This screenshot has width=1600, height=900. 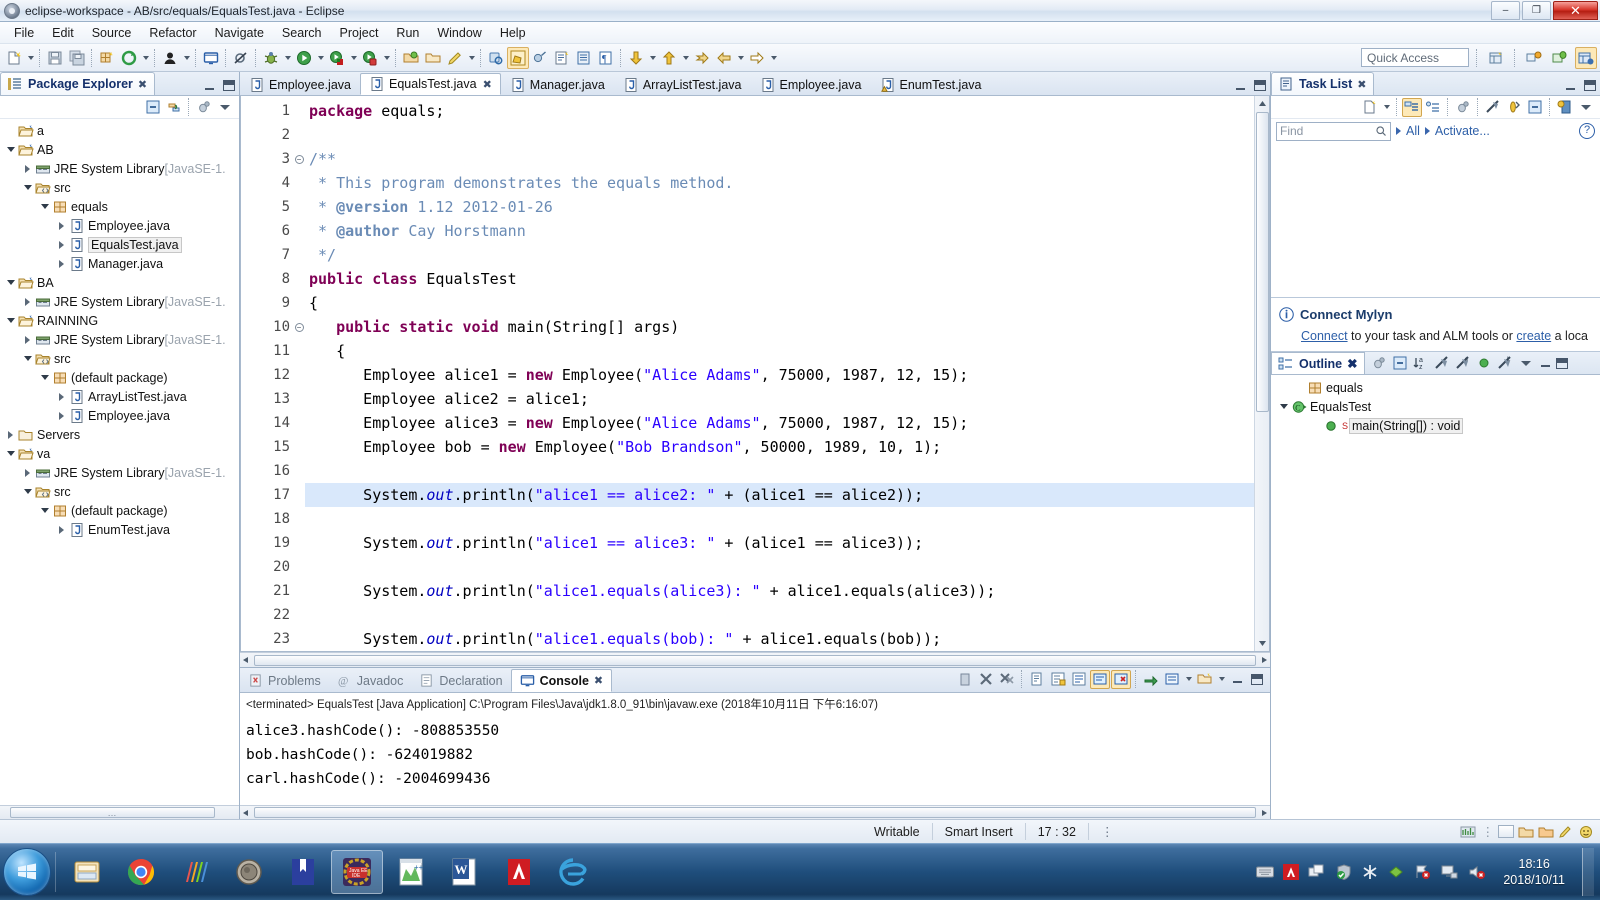 What do you see at coordinates (519, 872) in the screenshot?
I see `taskbar-item-adobe-acrobat` at bounding box center [519, 872].